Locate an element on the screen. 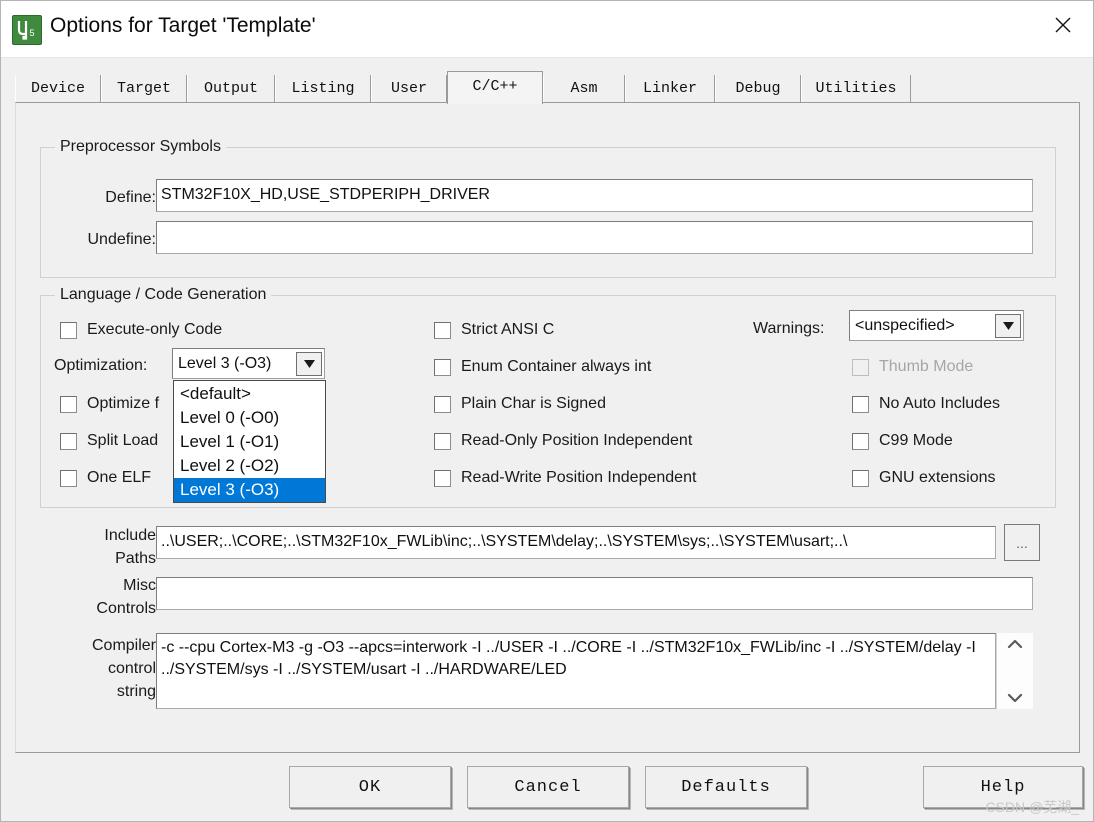 The width and height of the screenshot is (1094, 822). checkbox-read-write-position-independent: Read-Write Position Independent is located at coordinates (565, 478).